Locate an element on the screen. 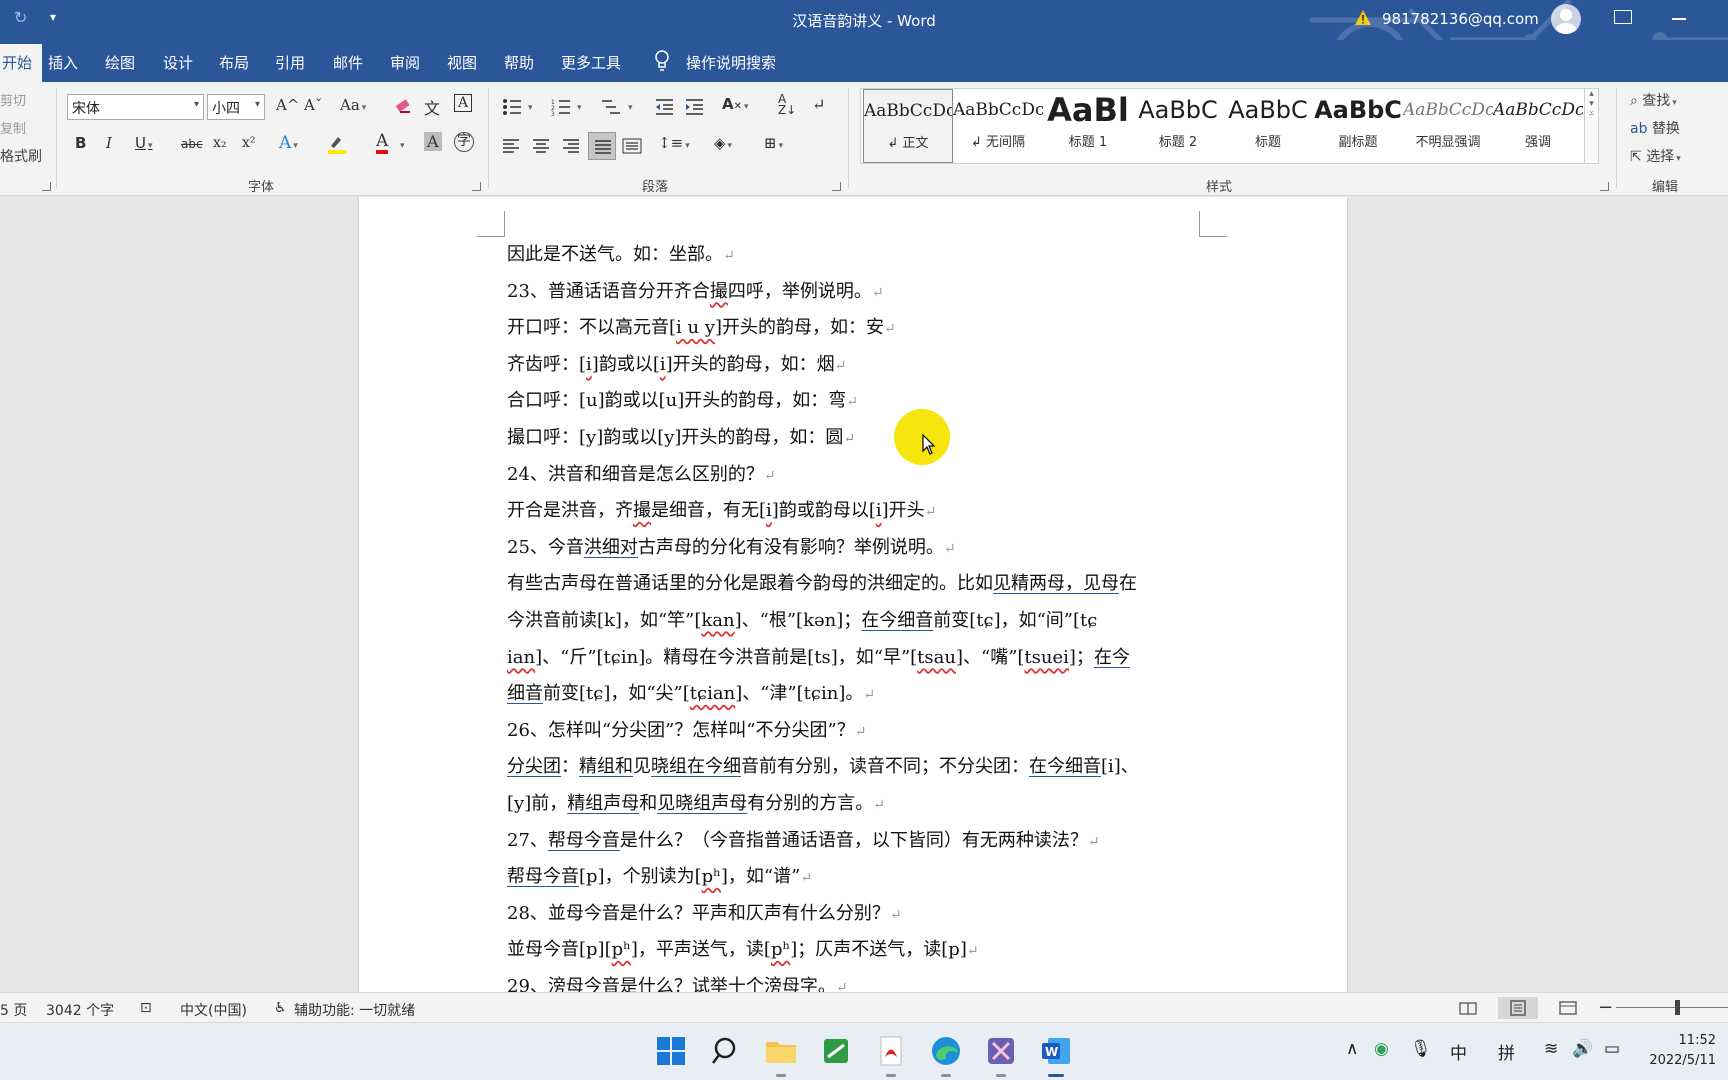 Image resolution: width=1728 pixels, height=1080 pixels. paragraph-launcher is located at coordinates (836, 186).